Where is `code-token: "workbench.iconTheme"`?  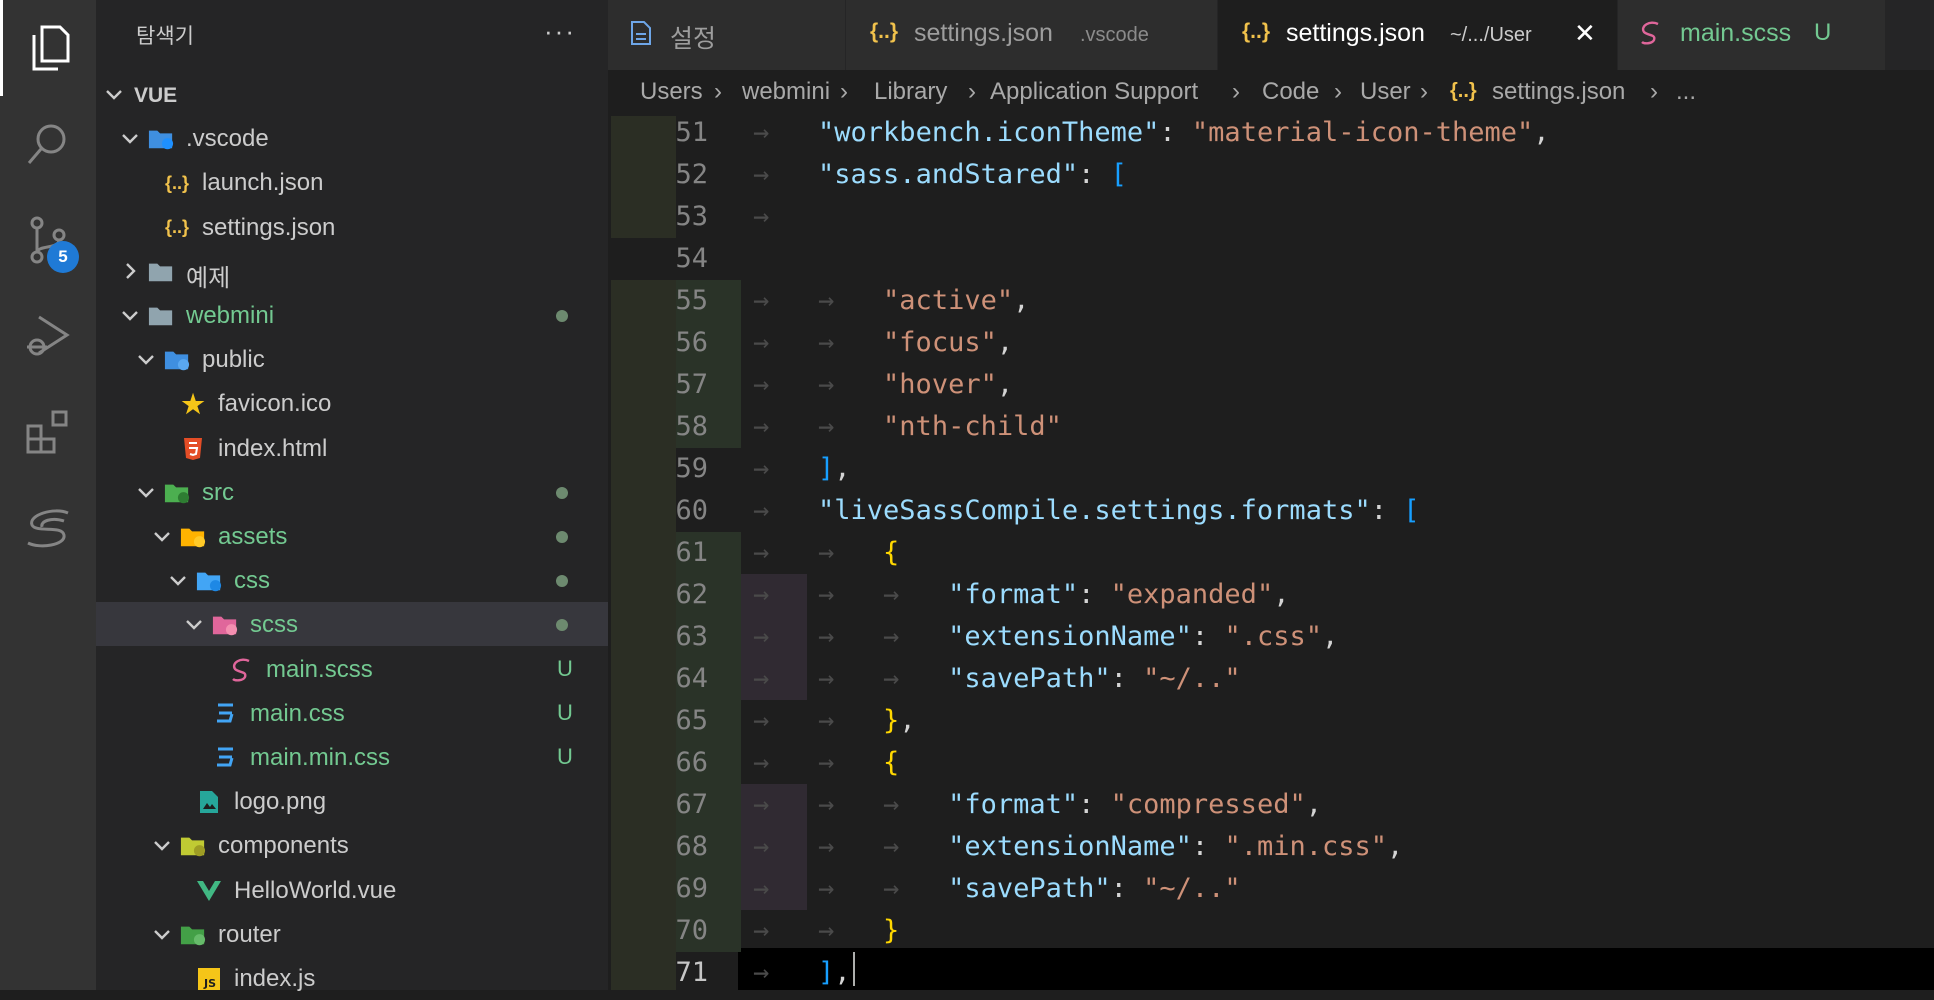
code-token: "workbench.iconTheme" is located at coordinates (989, 132).